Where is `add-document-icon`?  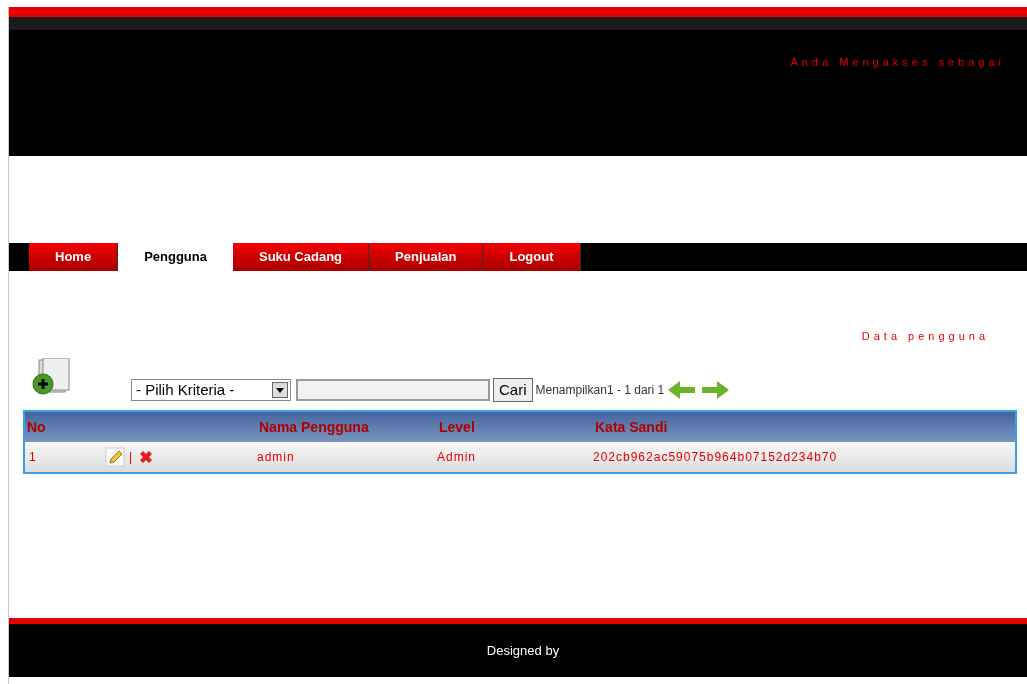
add-document-icon is located at coordinates (51, 377).